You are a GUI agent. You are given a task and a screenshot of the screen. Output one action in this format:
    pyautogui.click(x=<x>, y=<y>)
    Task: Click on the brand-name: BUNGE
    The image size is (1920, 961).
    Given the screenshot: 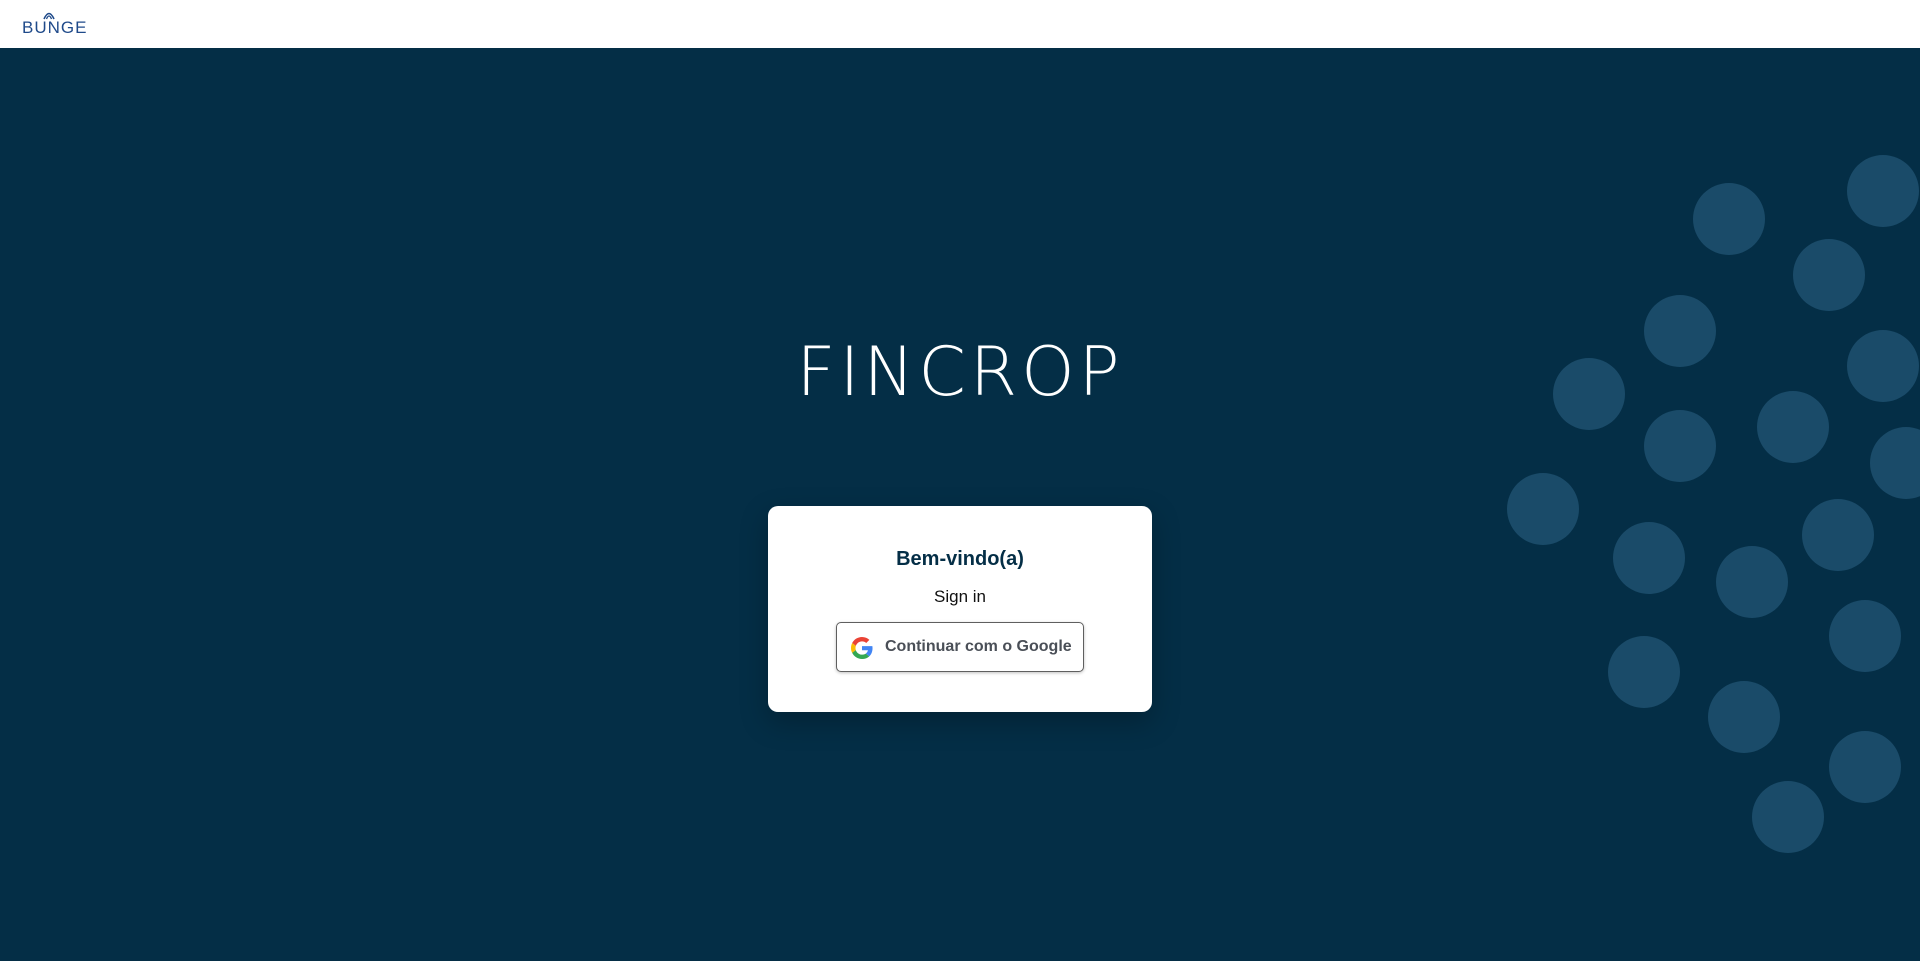 What is the action you would take?
    pyautogui.click(x=55, y=27)
    